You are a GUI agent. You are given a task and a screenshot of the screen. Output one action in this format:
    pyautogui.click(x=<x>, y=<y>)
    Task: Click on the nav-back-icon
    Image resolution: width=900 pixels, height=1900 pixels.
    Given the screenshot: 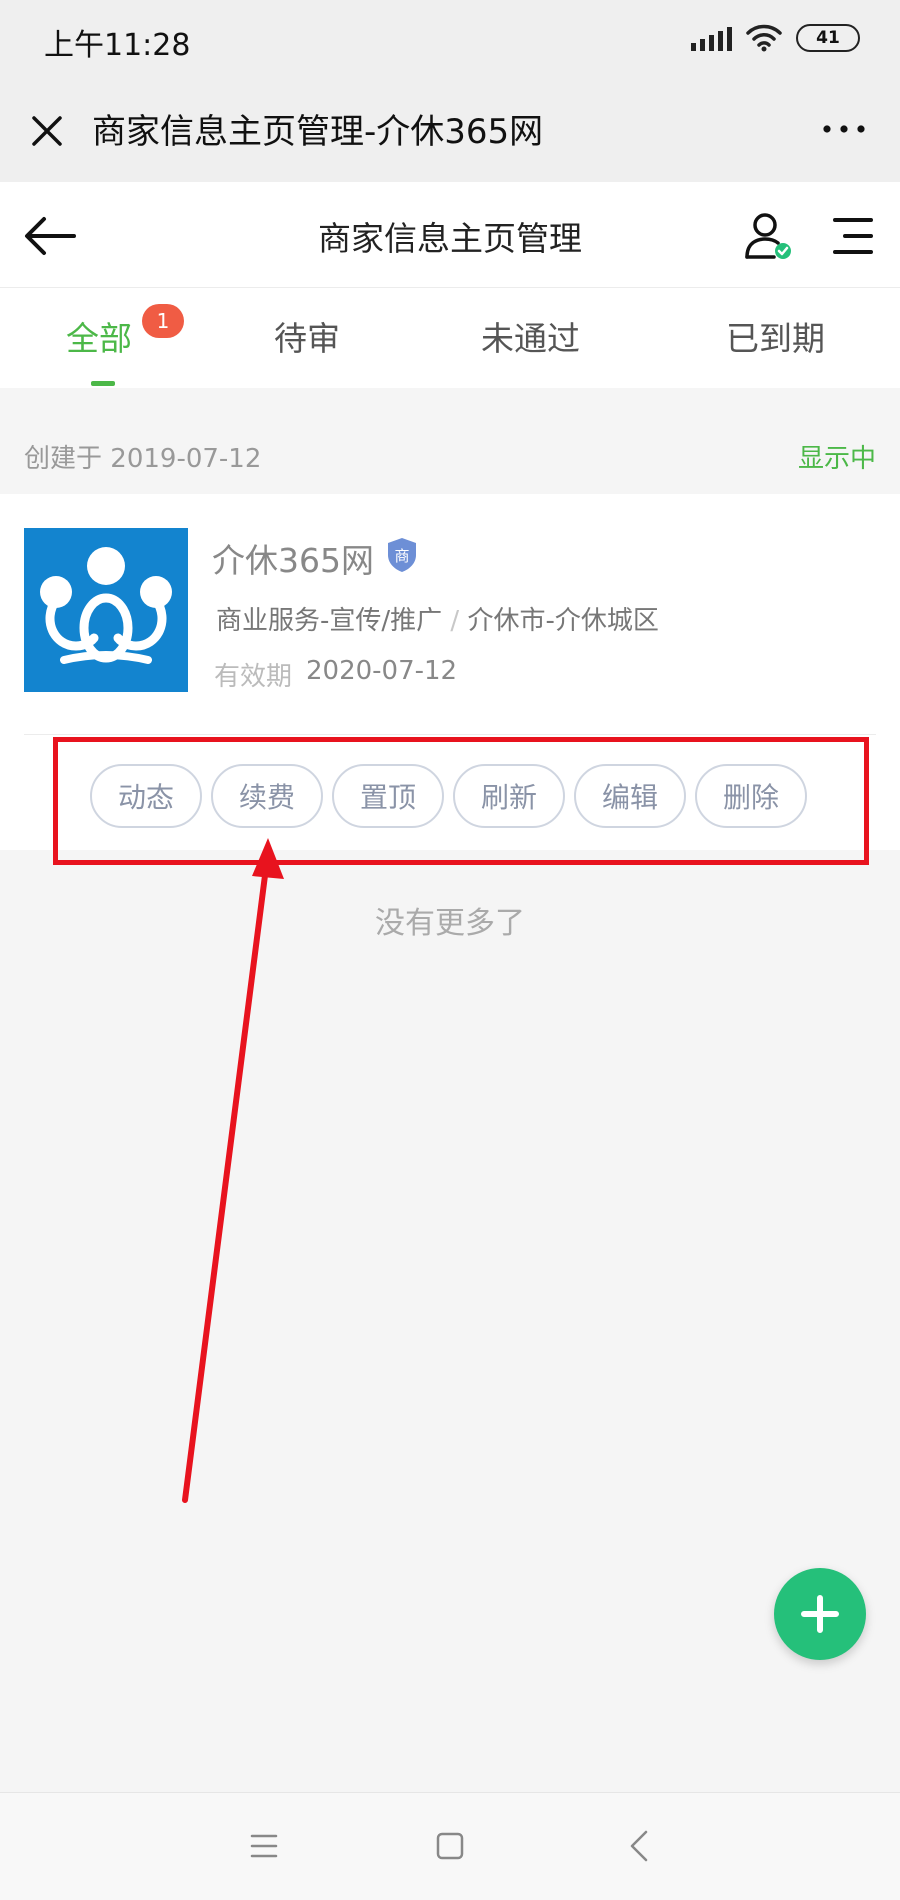 What is the action you would take?
    pyautogui.click(x=640, y=1846)
    